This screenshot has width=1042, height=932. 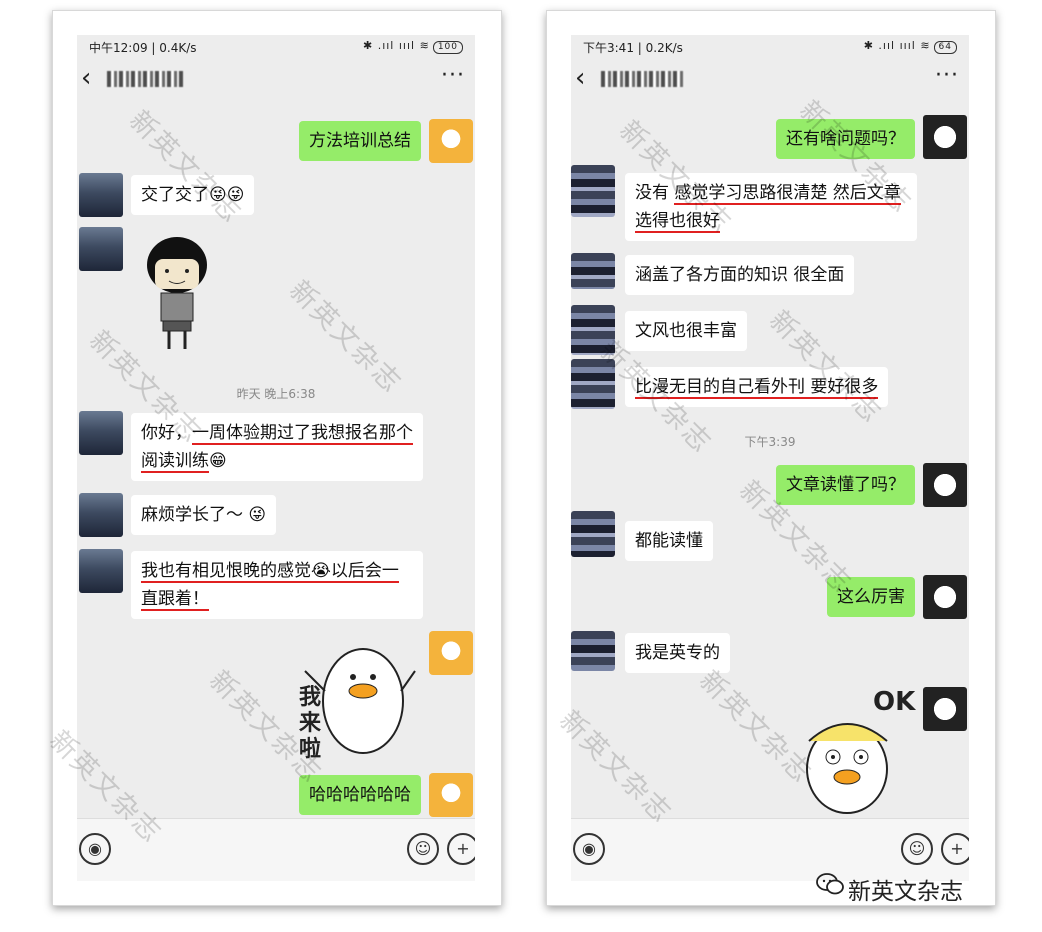 I want to click on battery-icon: 100, so click(x=447, y=47).